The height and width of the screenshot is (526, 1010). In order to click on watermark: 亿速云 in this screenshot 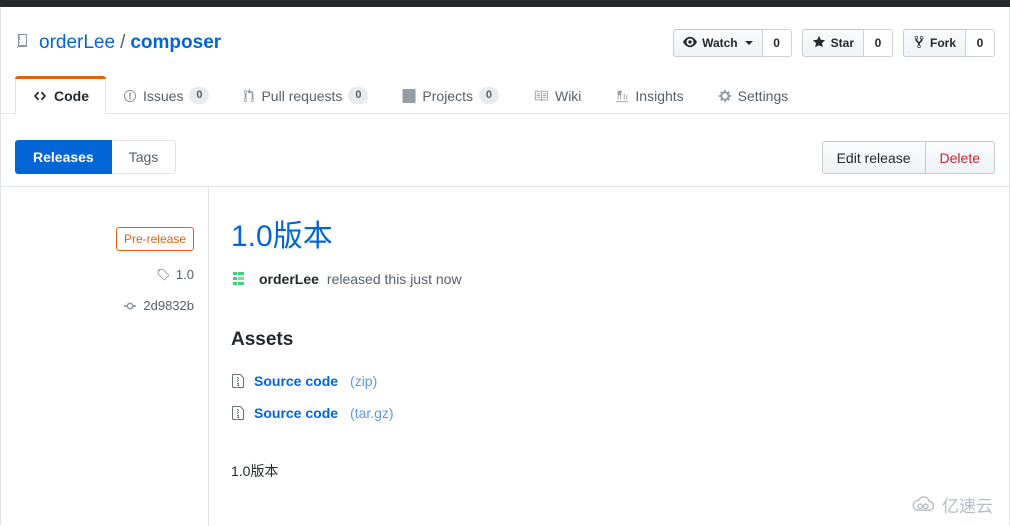, I will do `click(952, 504)`.